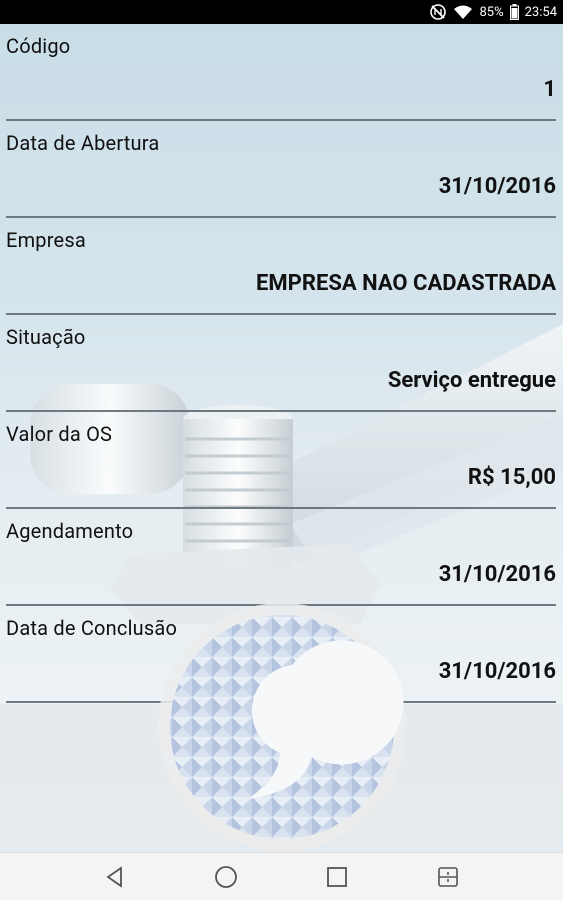  Describe the element at coordinates (514, 12) in the screenshot. I see `battery-icon` at that location.